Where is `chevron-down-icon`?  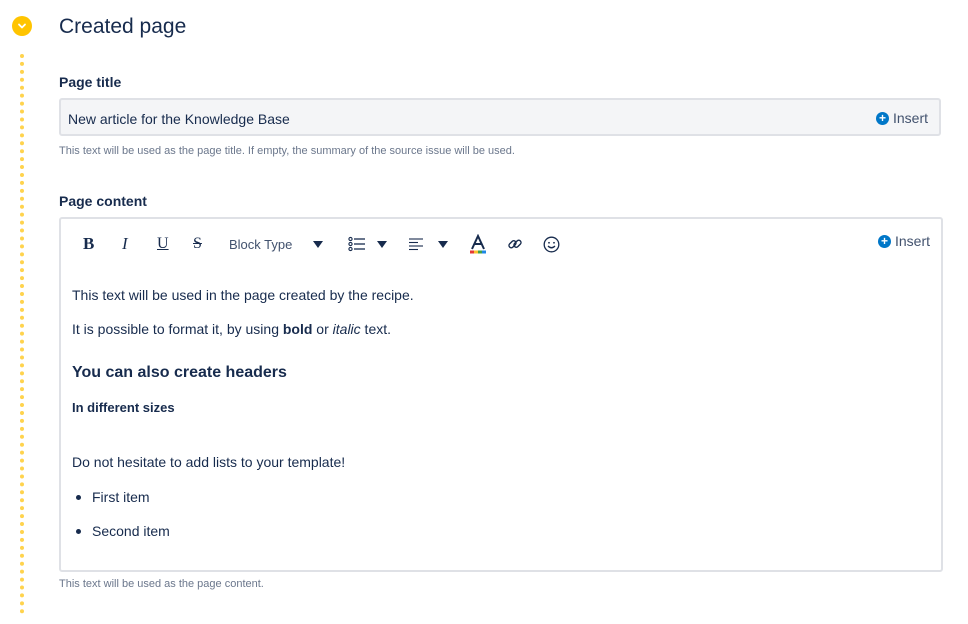
chevron-down-icon is located at coordinates (22, 26).